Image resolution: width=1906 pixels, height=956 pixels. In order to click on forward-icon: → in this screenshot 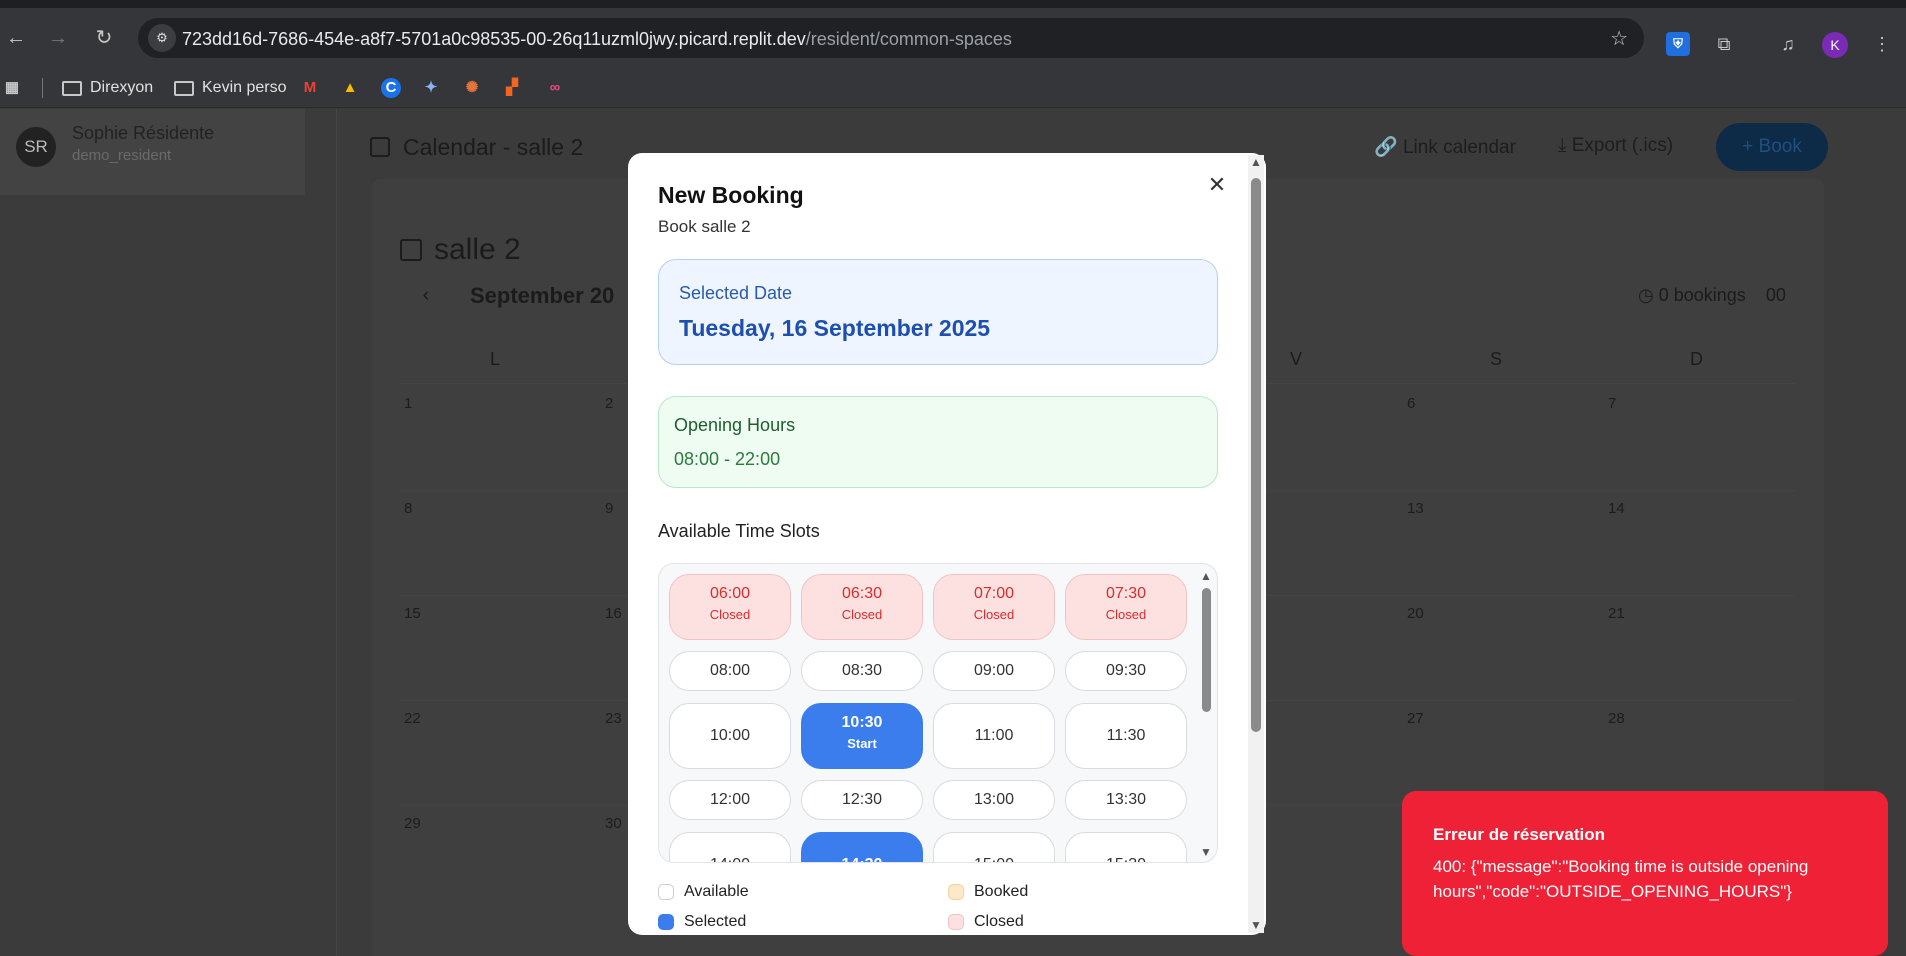, I will do `click(58, 38)`.